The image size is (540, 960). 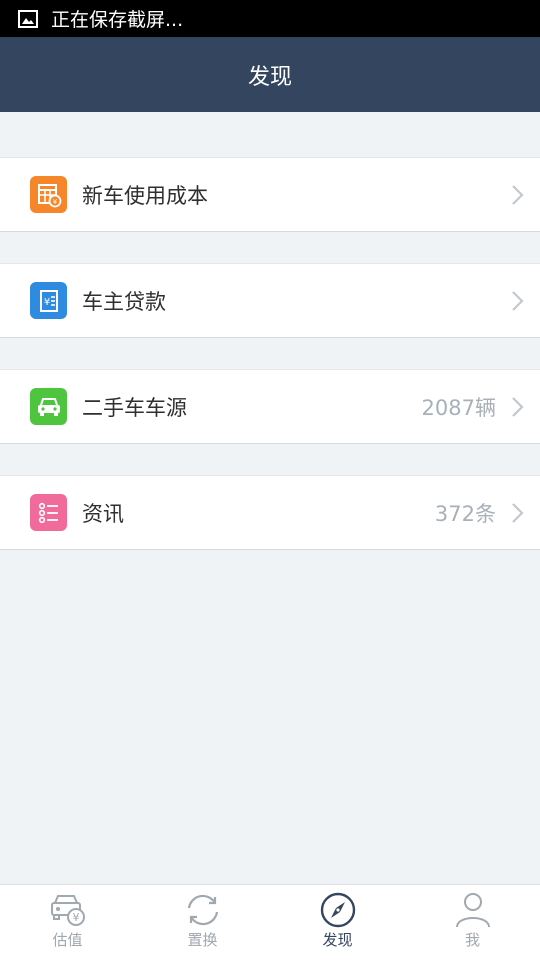 I want to click on list-item-new-car-cost: ¥ 新车使用成本, so click(x=270, y=194).